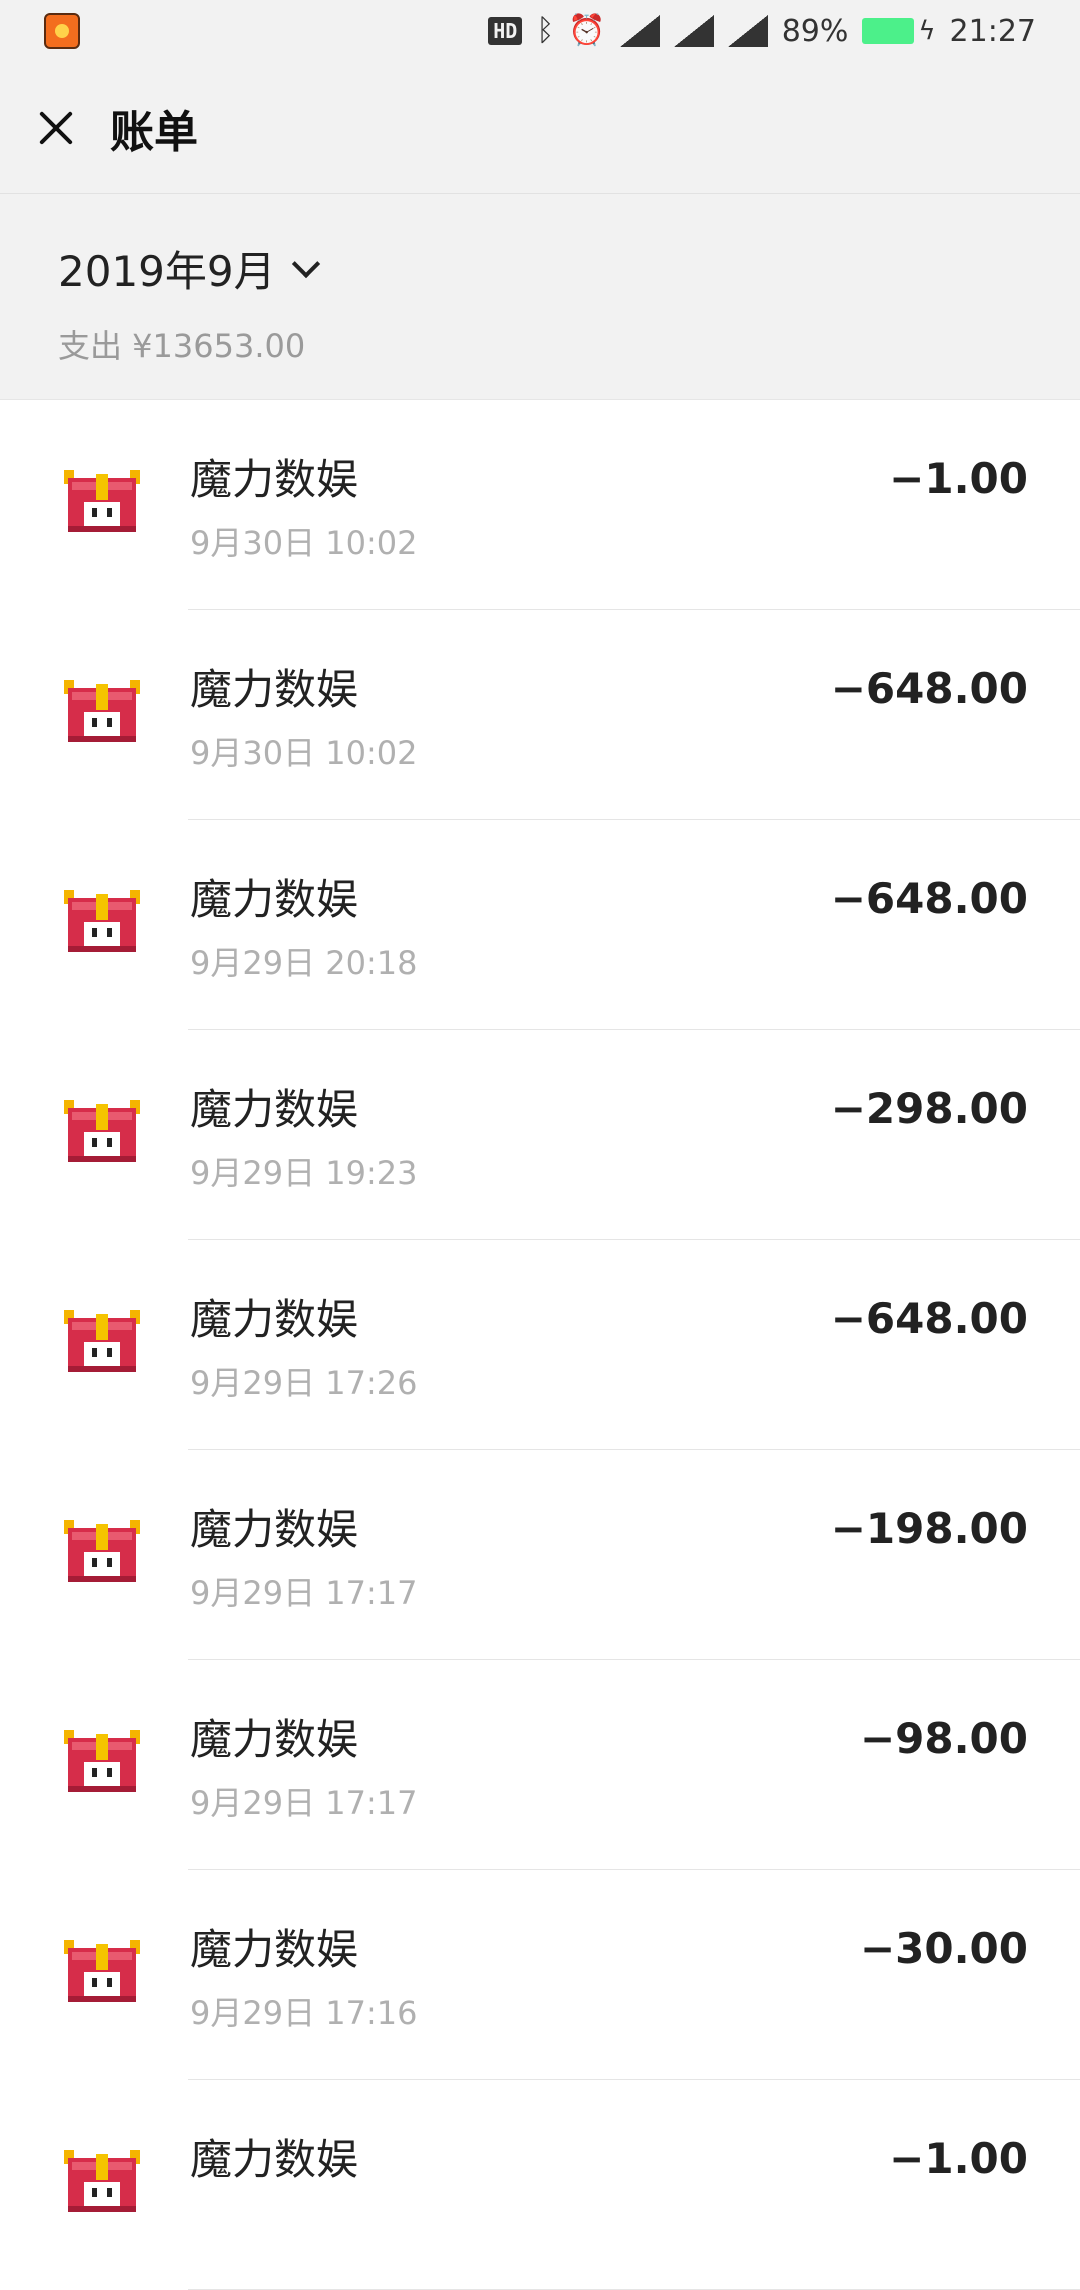 The width and height of the screenshot is (1080, 2290). What do you see at coordinates (540, 1135) in the screenshot?
I see `transaction-row: 魔力数娱 9月29日 19:23 −298.00` at bounding box center [540, 1135].